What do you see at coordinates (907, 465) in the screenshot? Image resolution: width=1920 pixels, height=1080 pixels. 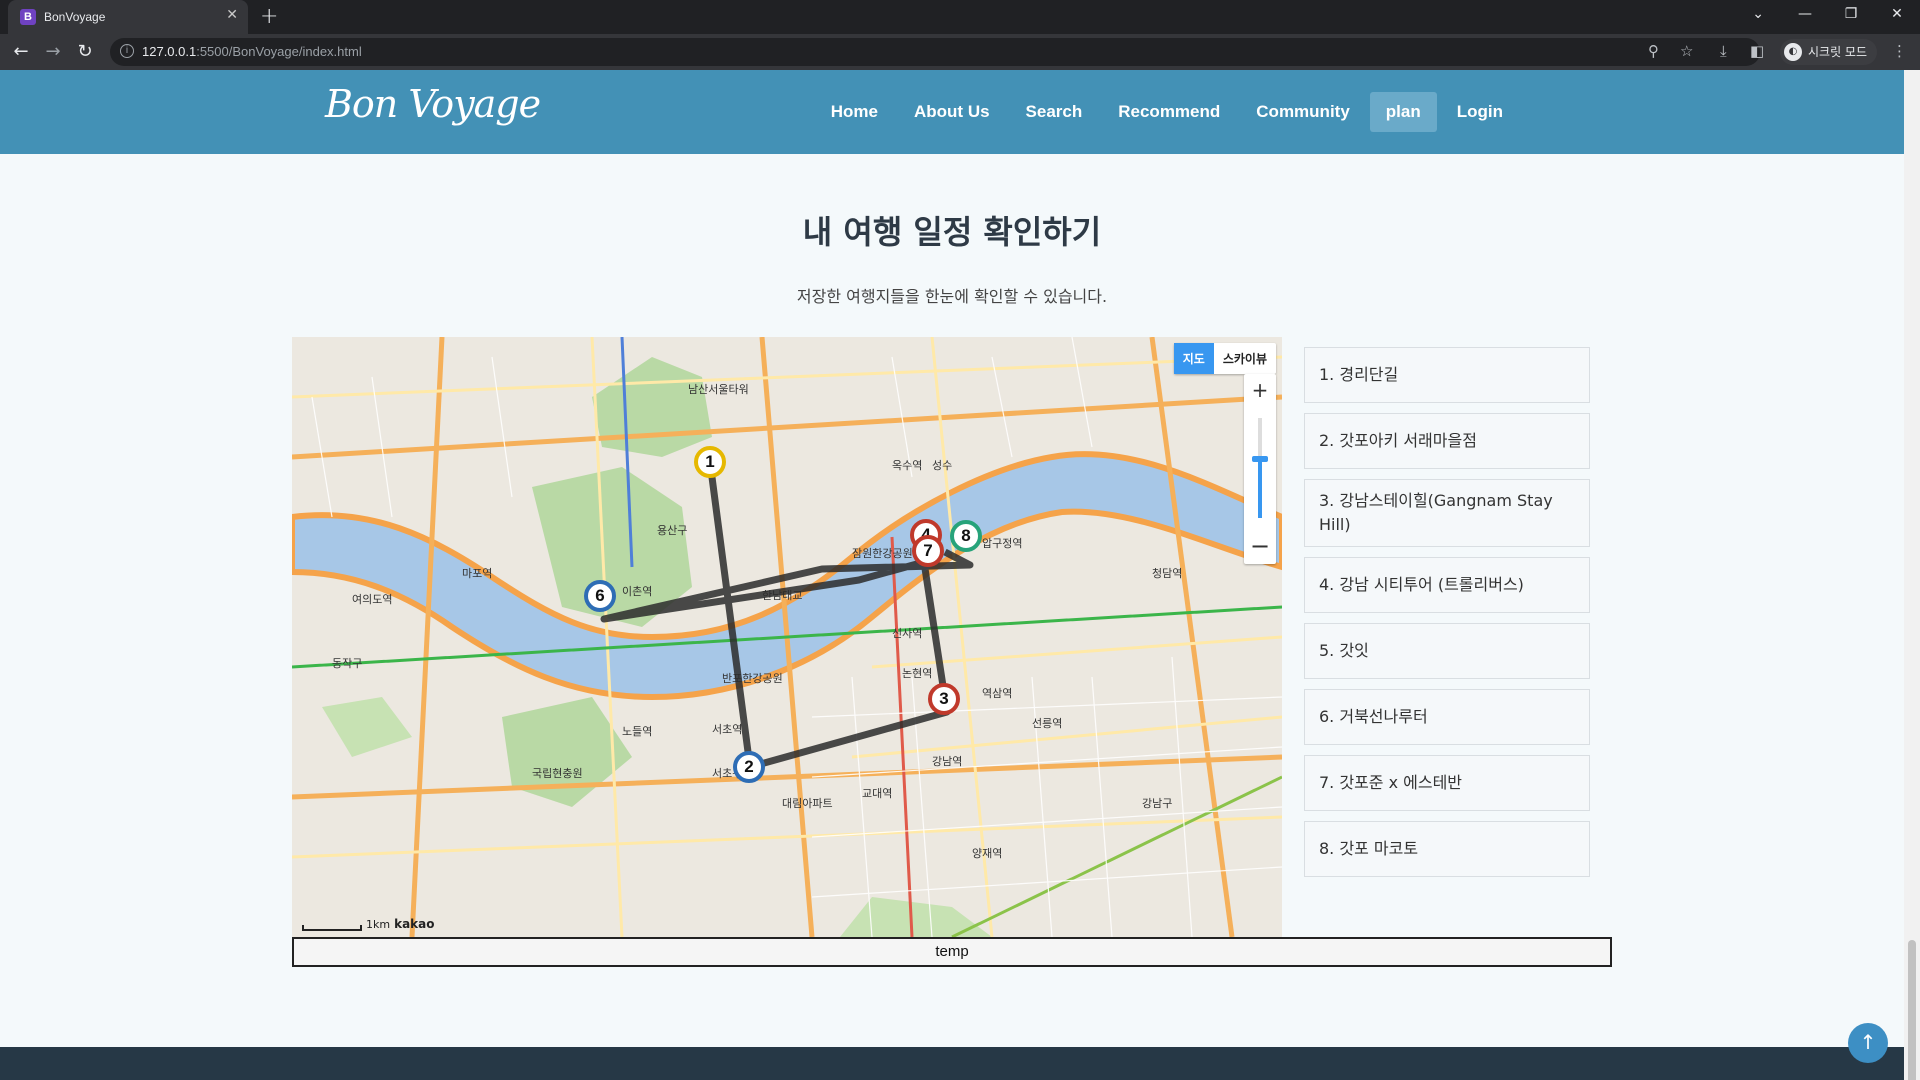 I see `map-label: 옥수역` at bounding box center [907, 465].